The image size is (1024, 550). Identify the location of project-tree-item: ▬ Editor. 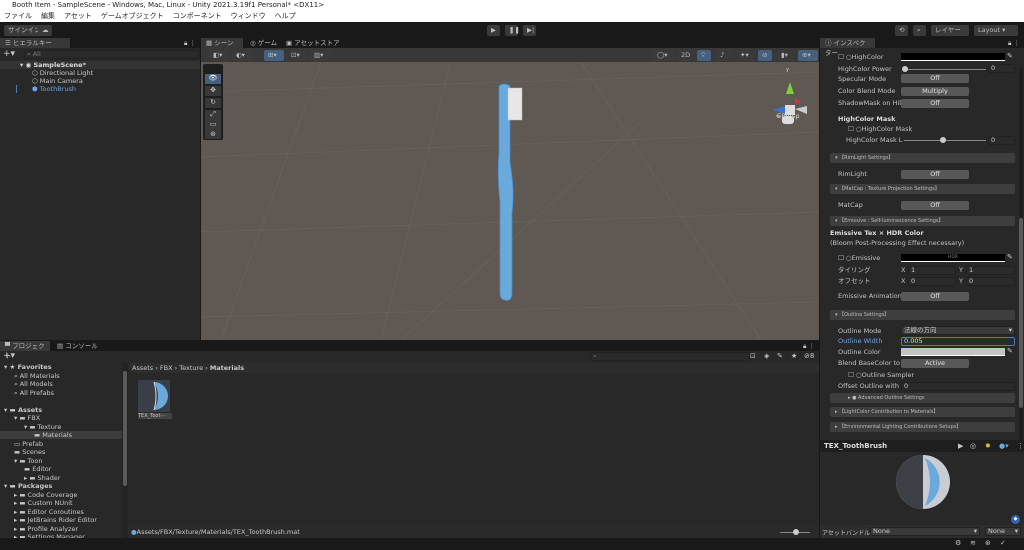
(61, 469).